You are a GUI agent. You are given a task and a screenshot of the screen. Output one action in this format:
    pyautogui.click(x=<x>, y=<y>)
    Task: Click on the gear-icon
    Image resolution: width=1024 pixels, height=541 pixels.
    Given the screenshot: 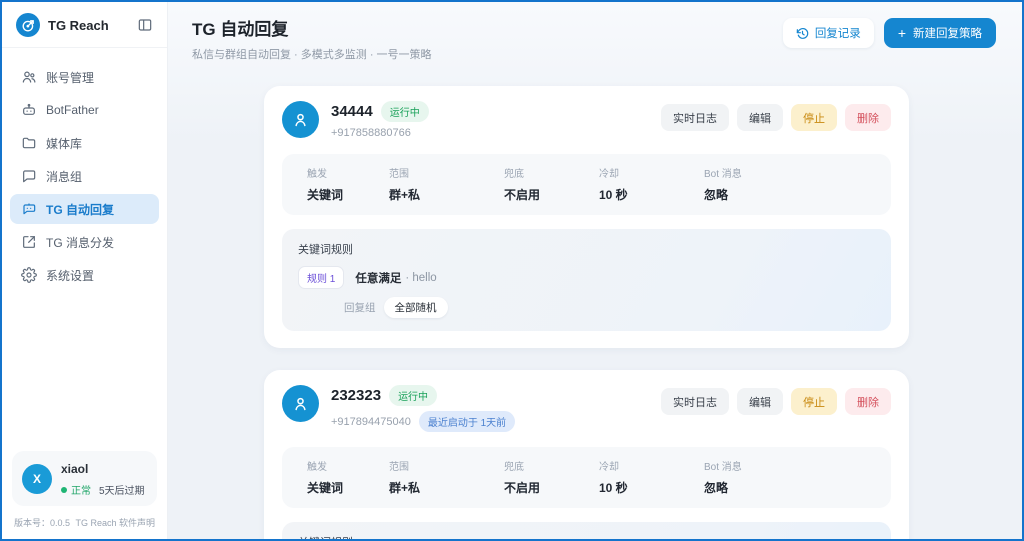 What is the action you would take?
    pyautogui.click(x=28, y=275)
    